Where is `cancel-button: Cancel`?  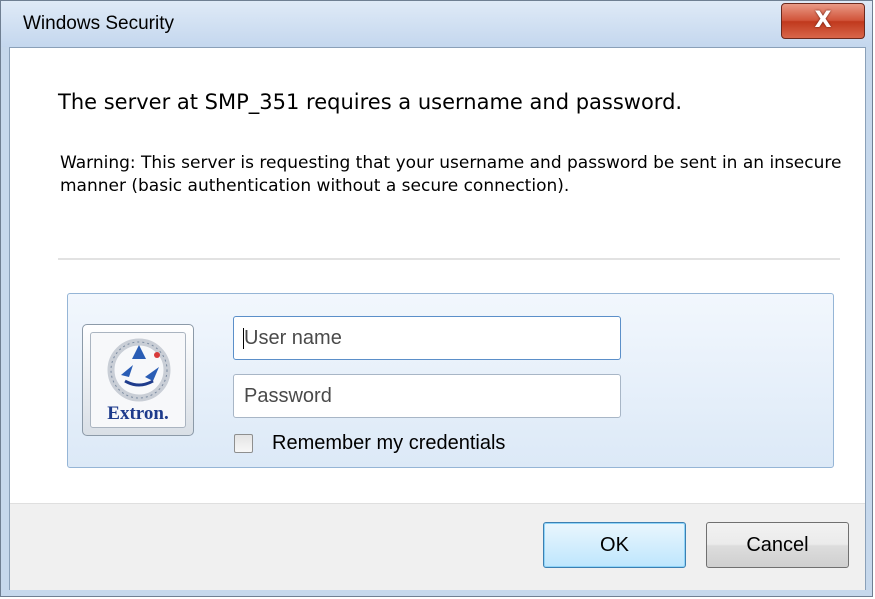
cancel-button: Cancel is located at coordinates (777, 545).